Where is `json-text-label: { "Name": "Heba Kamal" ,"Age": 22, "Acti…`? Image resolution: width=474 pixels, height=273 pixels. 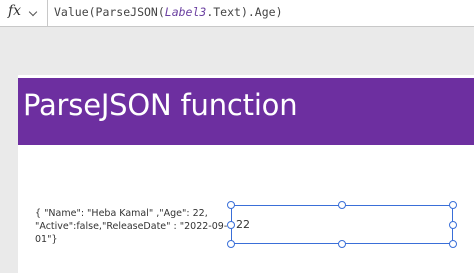 json-text-label: { "Name": "Heba Kamal" ,"Age": 22, "Acti… is located at coordinates (133, 226).